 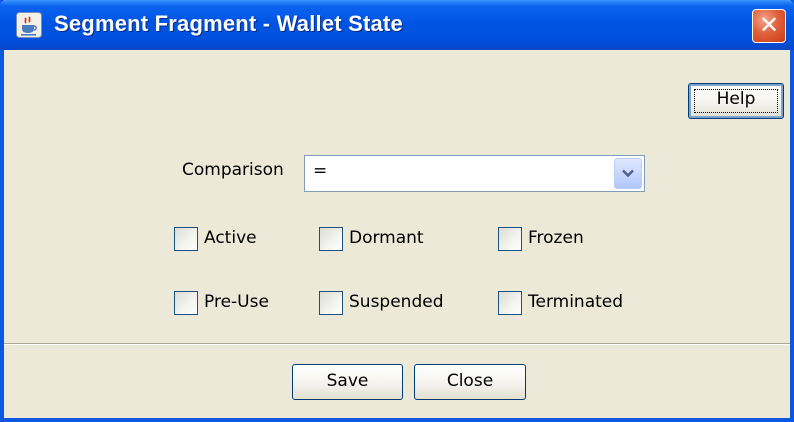 I want to click on comparison-selected-value: =, so click(x=320, y=171).